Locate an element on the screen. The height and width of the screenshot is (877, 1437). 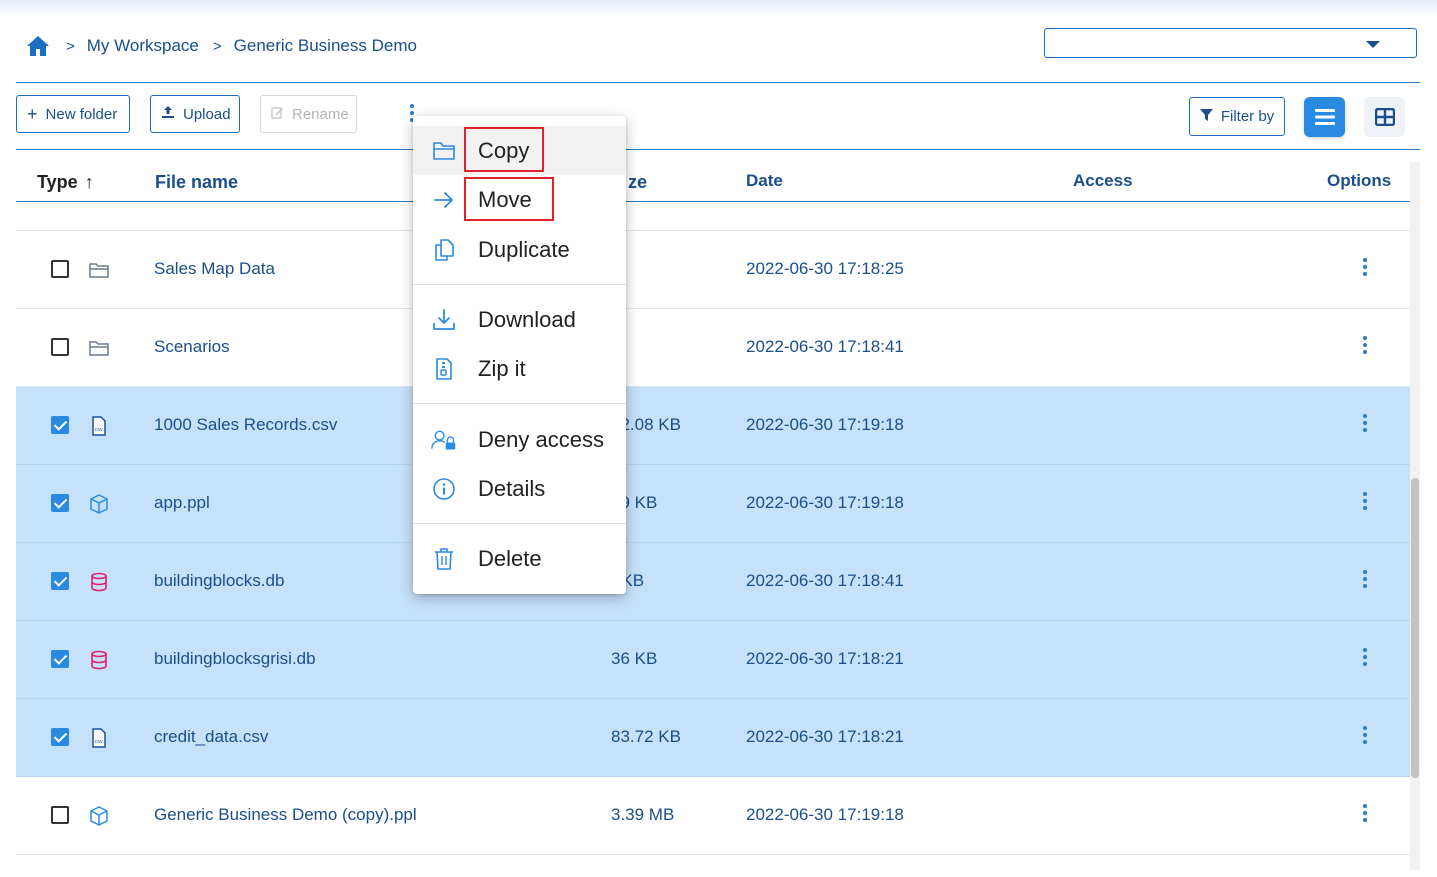
header-file-name: File name is located at coordinates (196, 182).